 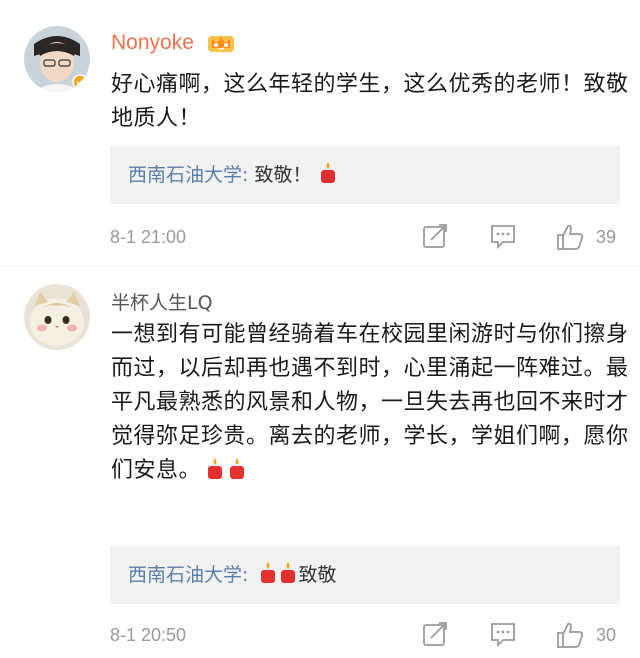 I want to click on like-count: 39, so click(x=606, y=237).